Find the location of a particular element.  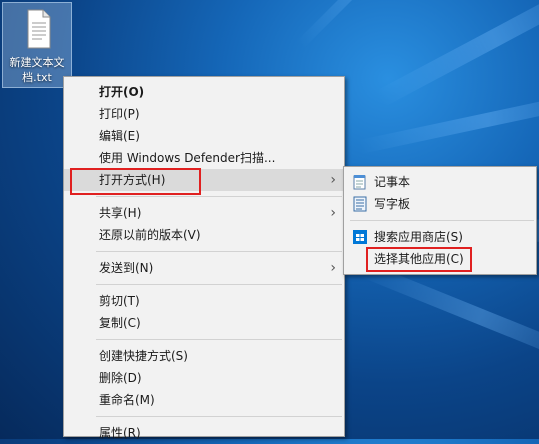

submenu-item-search-store: 搜索应用商店(S) is located at coordinates (440, 237).